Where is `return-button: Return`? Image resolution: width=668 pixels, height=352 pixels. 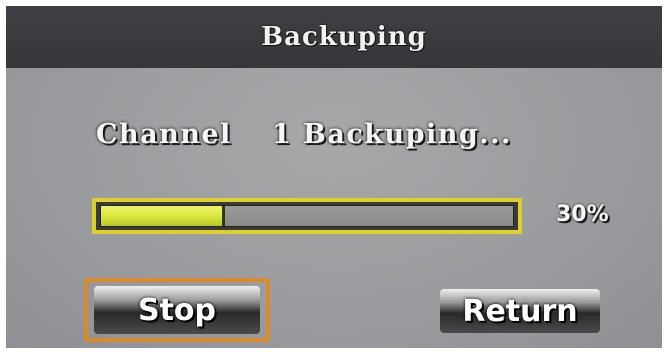
return-button: Return is located at coordinates (520, 311).